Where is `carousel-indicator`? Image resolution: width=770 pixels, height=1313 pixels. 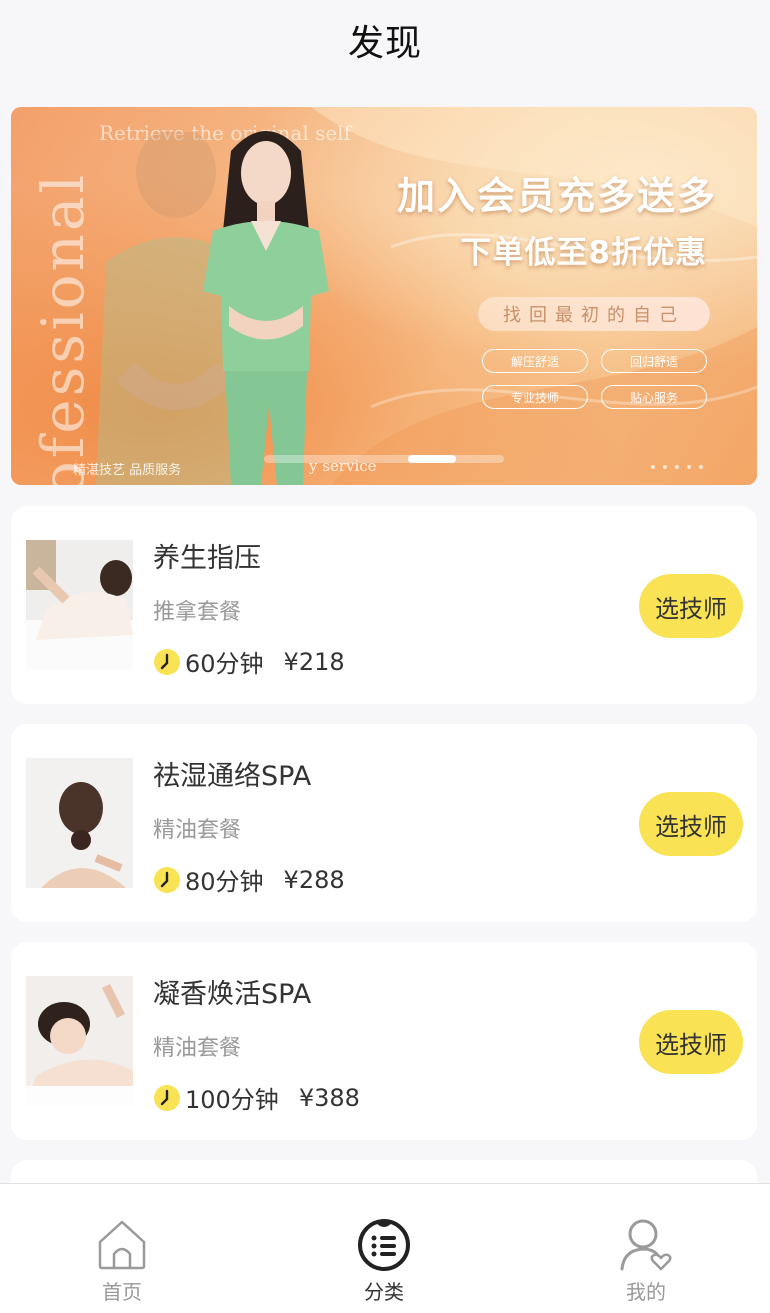
carousel-indicator is located at coordinates (432, 459).